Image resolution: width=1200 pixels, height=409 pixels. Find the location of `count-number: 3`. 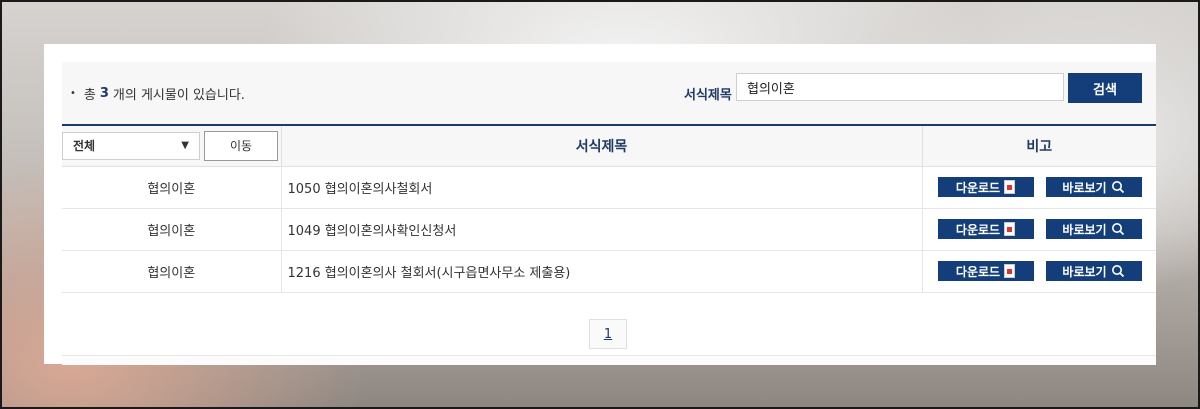

count-number: 3 is located at coordinates (104, 93).